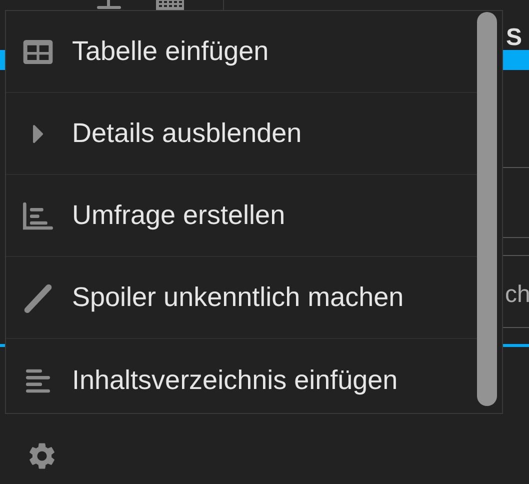 Image resolution: width=529 pixels, height=484 pixels. I want to click on scrollbar, so click(487, 209).